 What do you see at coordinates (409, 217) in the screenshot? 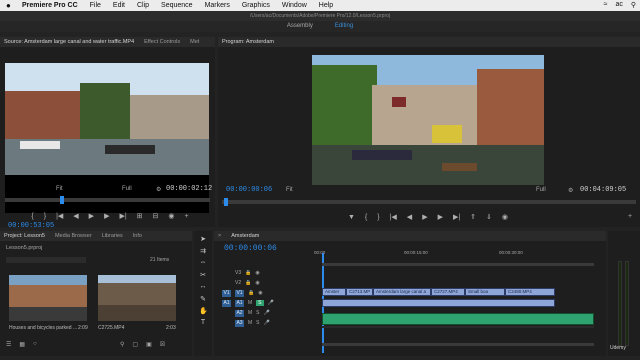
I see `prog-step-back-icon: ◀` at bounding box center [409, 217].